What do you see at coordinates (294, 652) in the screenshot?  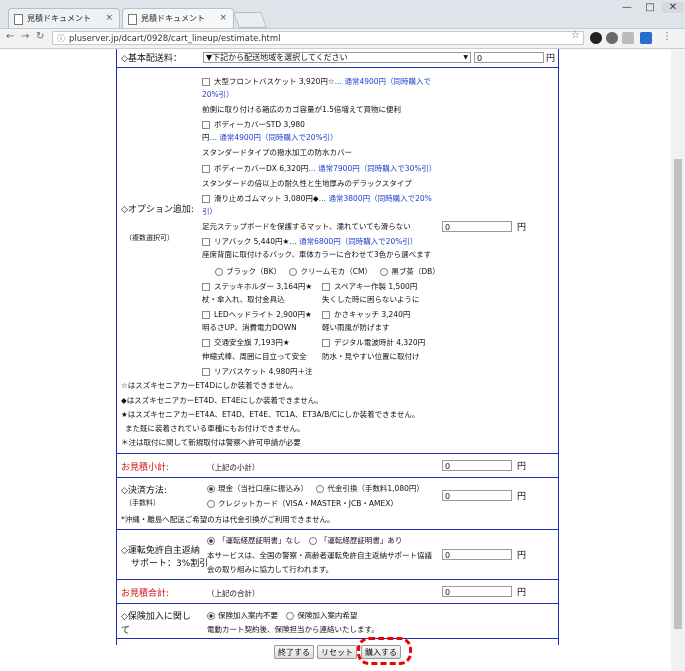 I see `end-button: 終了する` at bounding box center [294, 652].